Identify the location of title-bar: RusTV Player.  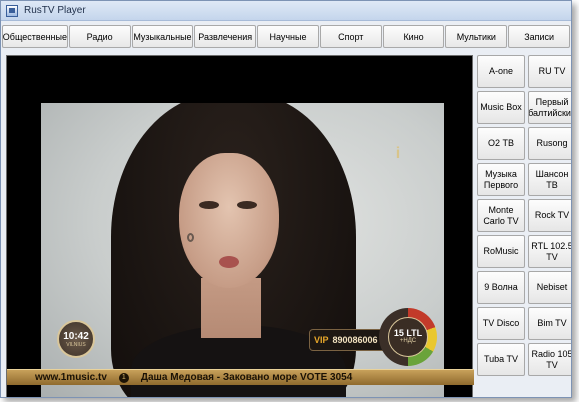
(286, 11).